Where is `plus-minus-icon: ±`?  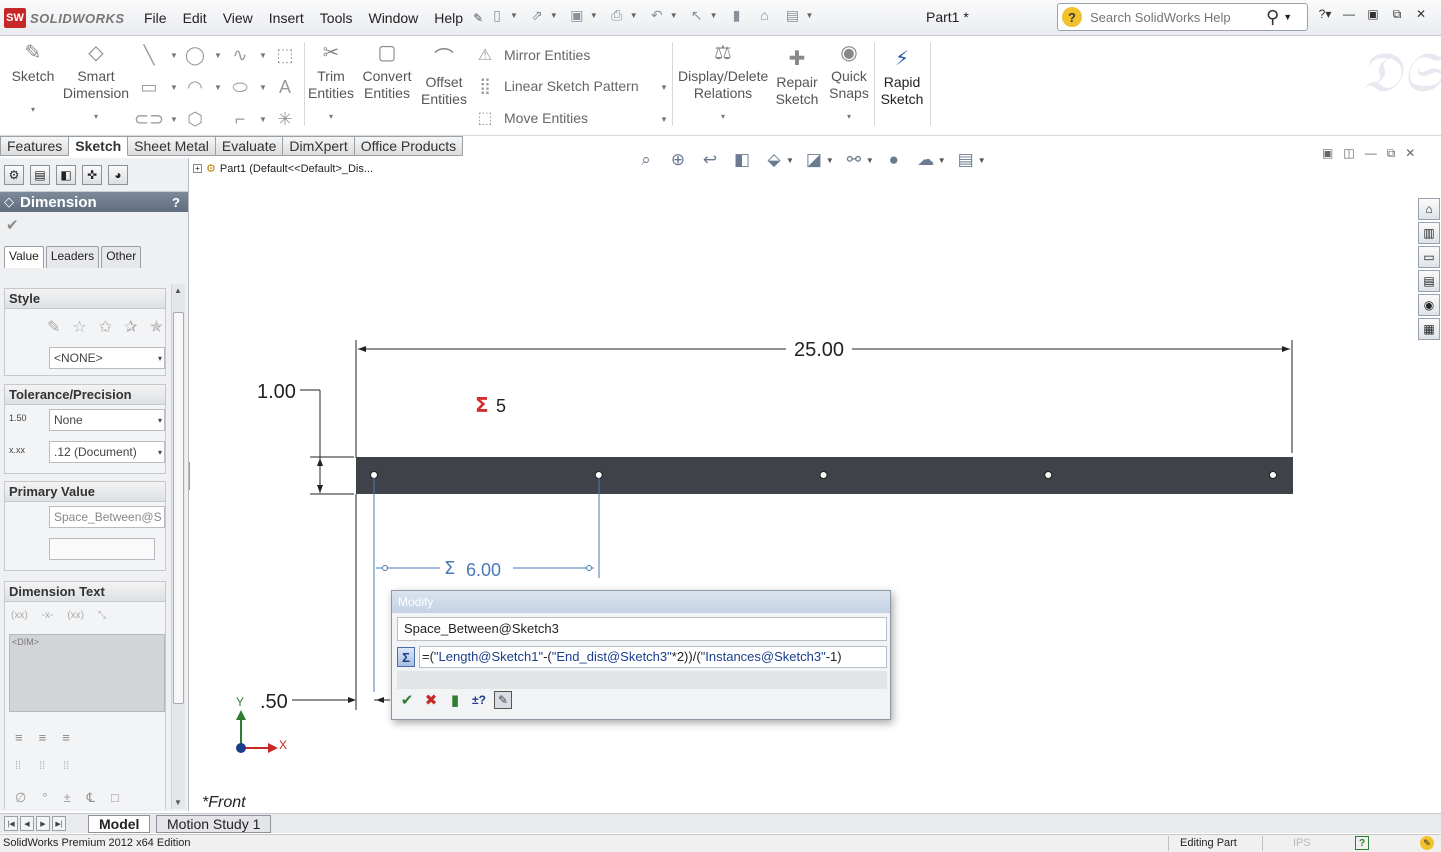 plus-minus-icon: ± is located at coordinates (67, 798).